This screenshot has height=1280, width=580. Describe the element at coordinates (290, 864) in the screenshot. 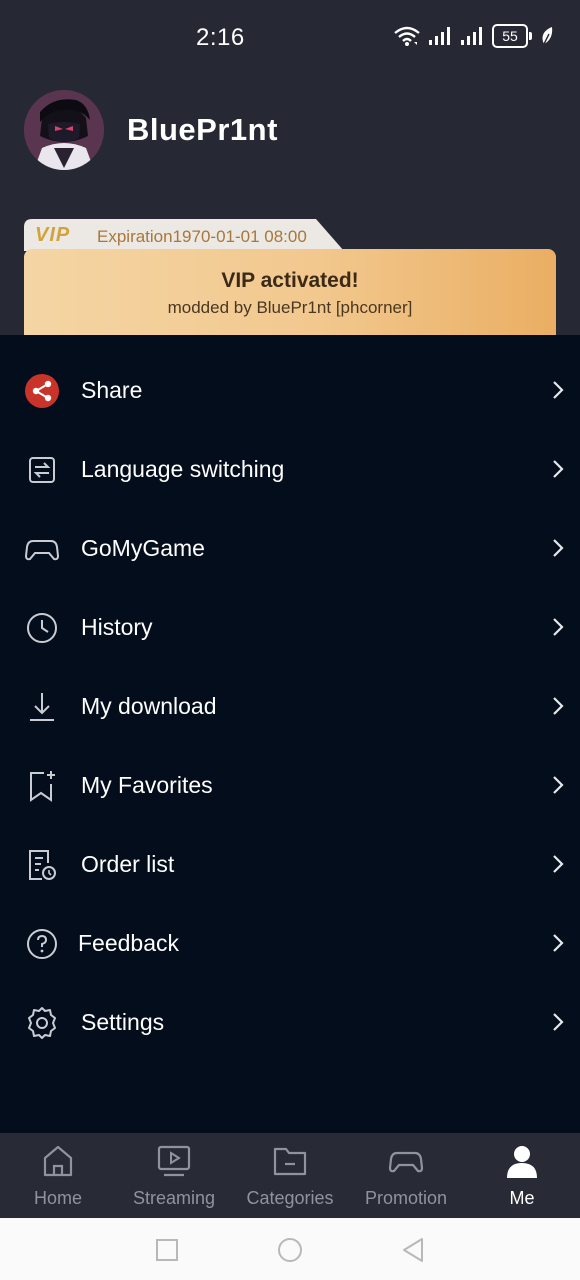

I see `menu-item-order-list: Order list` at that location.